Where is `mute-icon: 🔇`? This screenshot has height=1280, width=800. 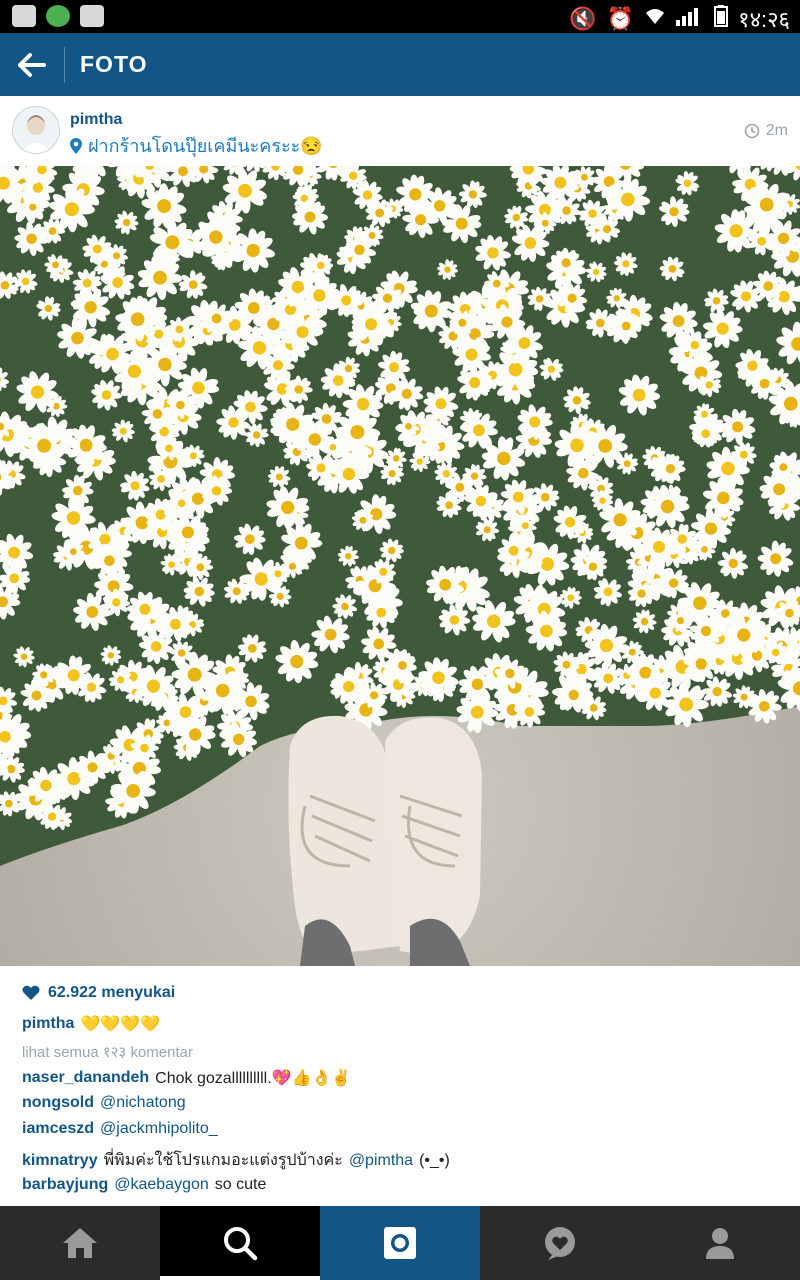 mute-icon: 🔇 is located at coordinates (583, 18).